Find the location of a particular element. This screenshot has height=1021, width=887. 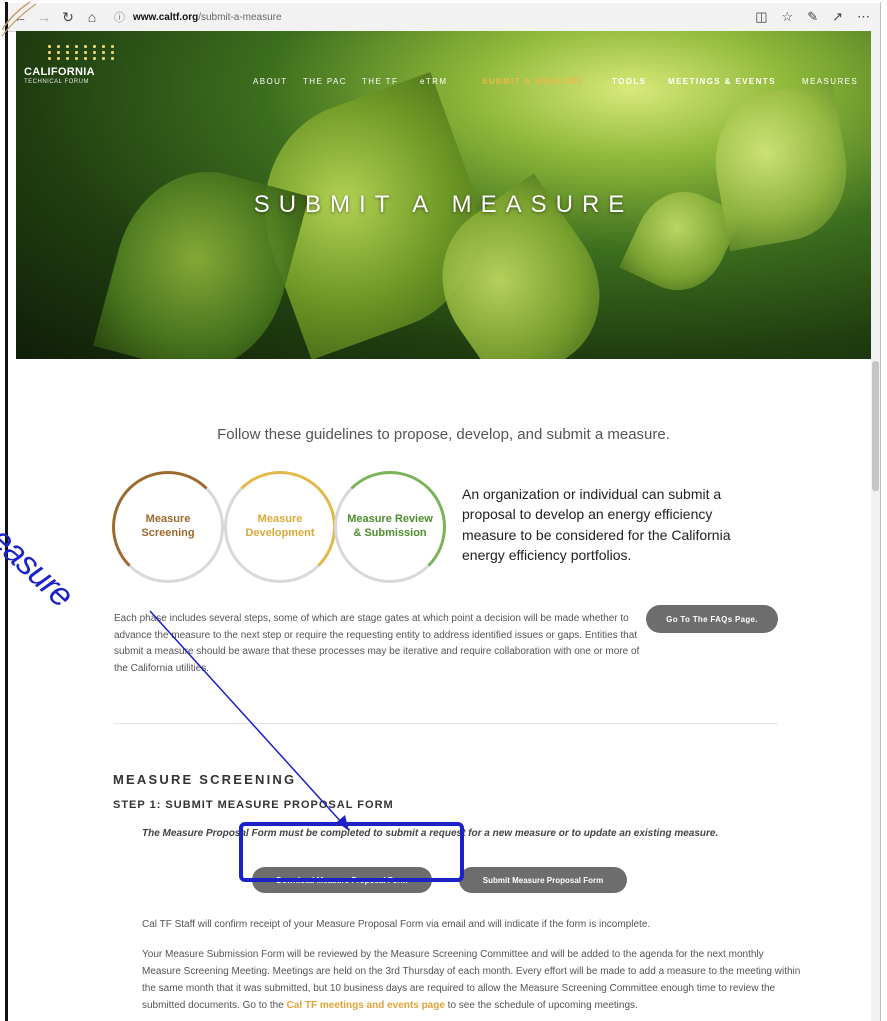

more-icon: ⋯ is located at coordinates (863, 17).